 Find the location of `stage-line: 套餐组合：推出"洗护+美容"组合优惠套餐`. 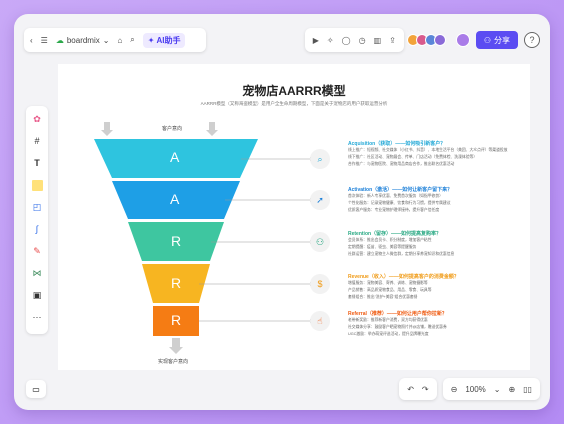

stage-line: 套餐组合：推出"洗护+美容"组合优惠套餐 is located at coordinates (383, 297).